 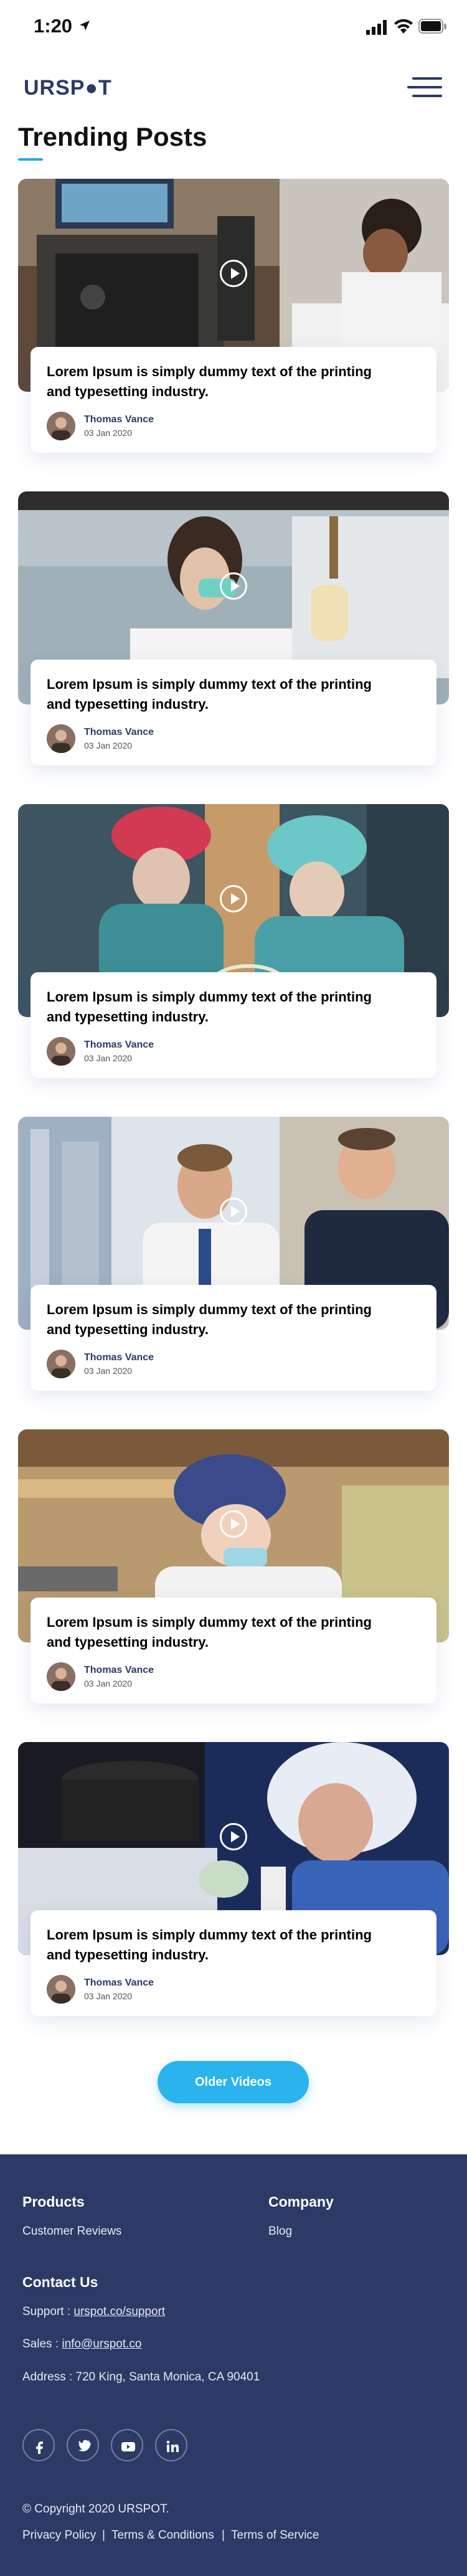 I want to click on footer-support-line: Support : urspot.co/support, so click(x=94, y=2312).